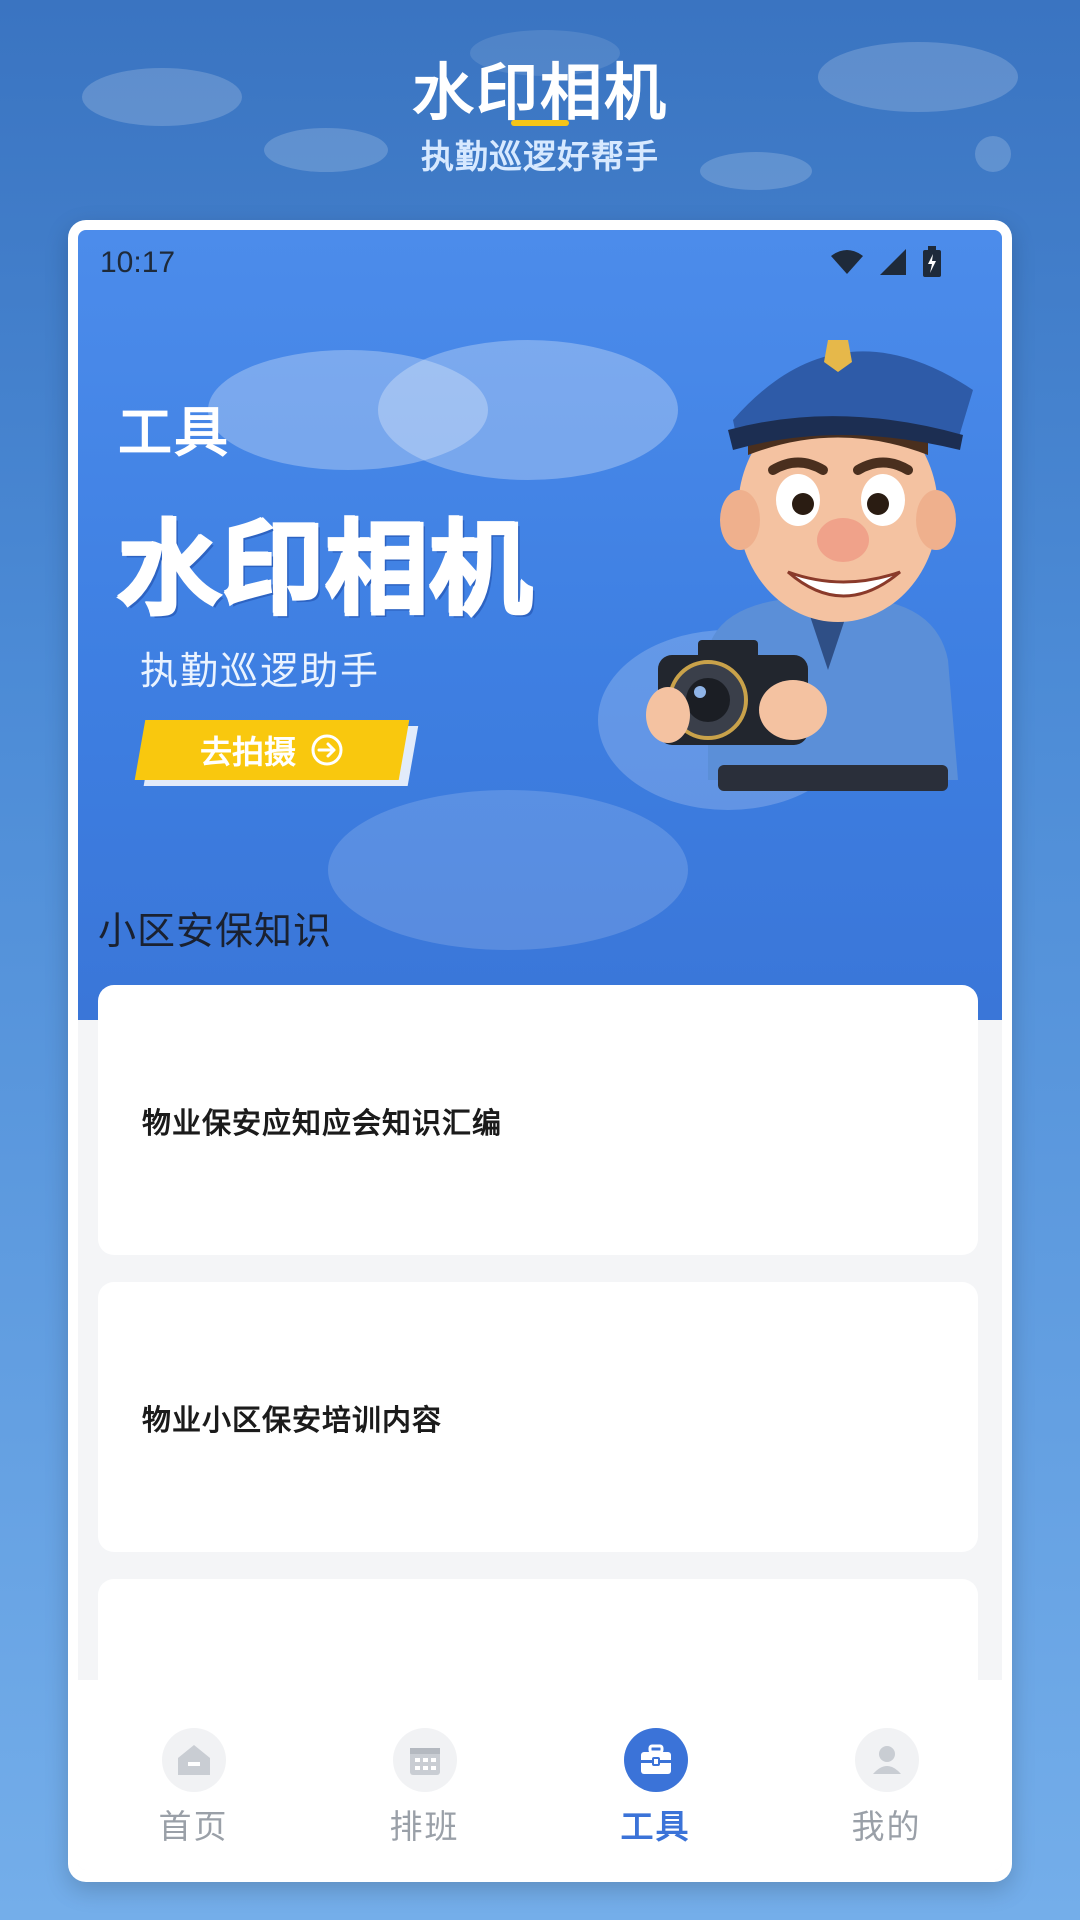 The image size is (1080, 1920). Describe the element at coordinates (327, 750) in the screenshot. I see `arrow-circle-right-icon` at that location.